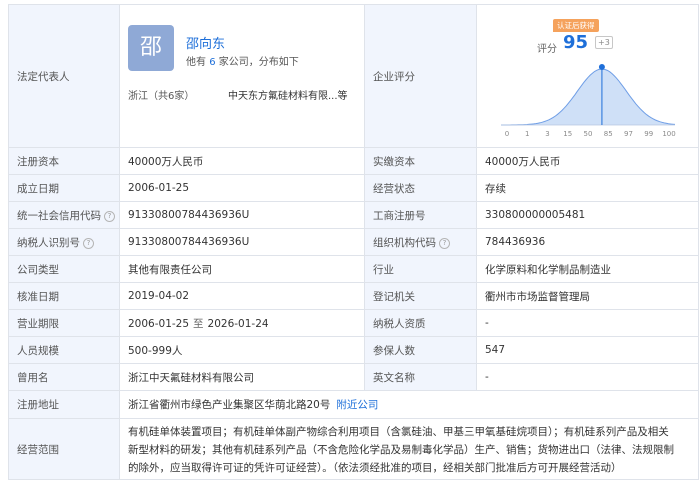  Describe the element at coordinates (59, 215) in the screenshot. I see `credit-code-label-text: 统一社会信用代码` at that location.